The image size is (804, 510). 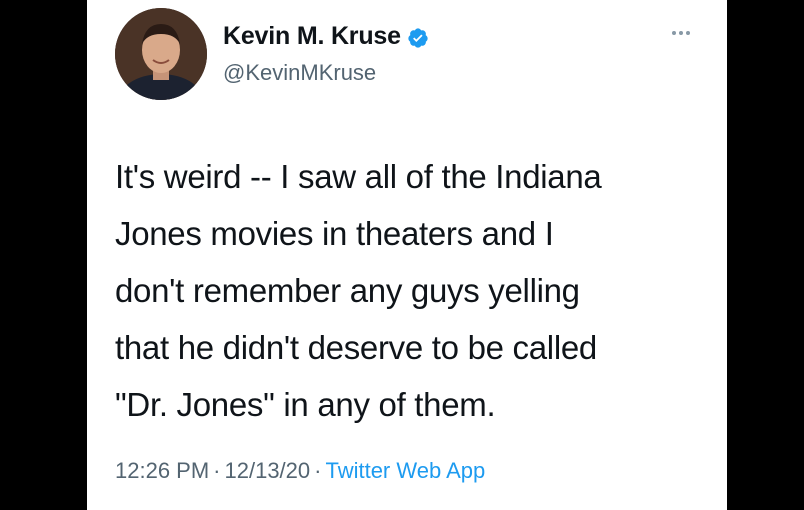 I want to click on avatar-image, so click(x=161, y=54).